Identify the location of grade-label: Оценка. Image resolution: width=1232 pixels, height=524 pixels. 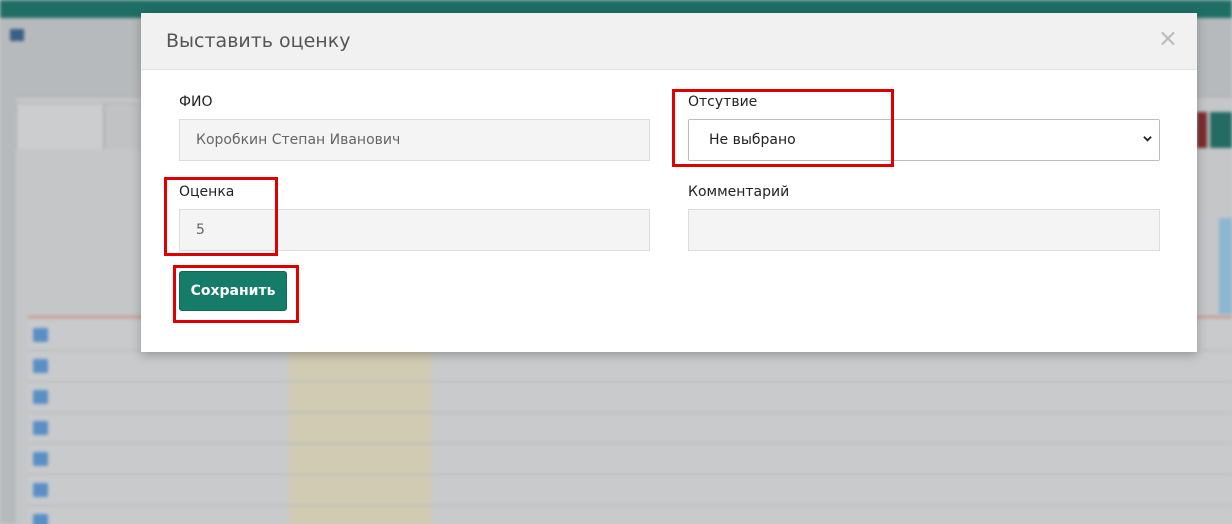
(207, 192).